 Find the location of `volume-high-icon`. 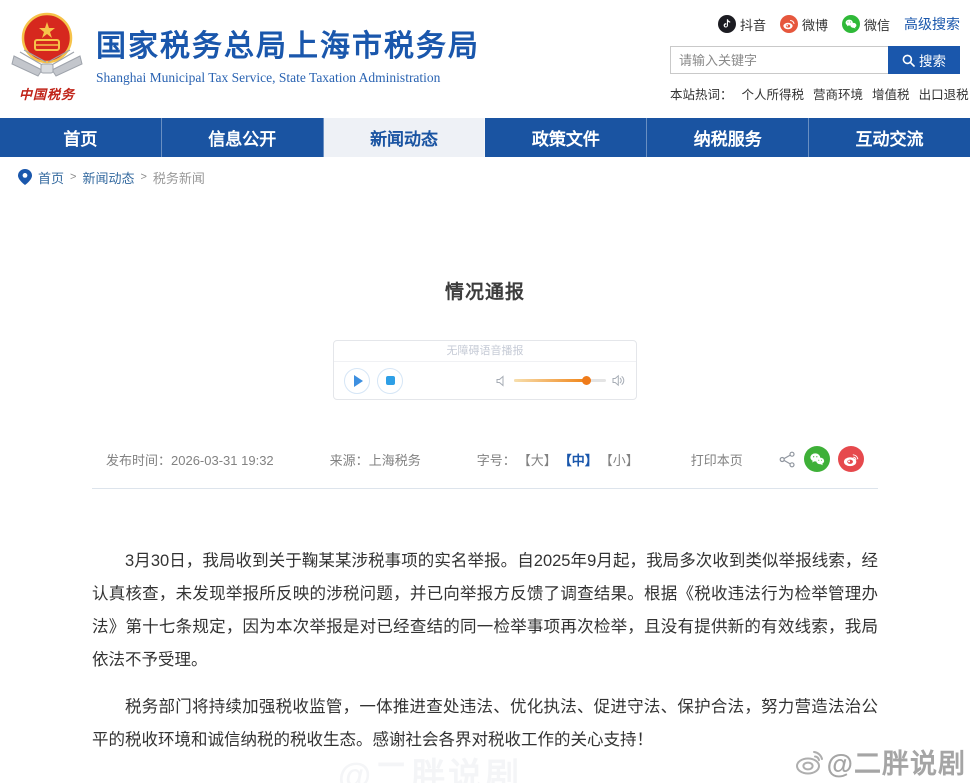

volume-high-icon is located at coordinates (619, 380).